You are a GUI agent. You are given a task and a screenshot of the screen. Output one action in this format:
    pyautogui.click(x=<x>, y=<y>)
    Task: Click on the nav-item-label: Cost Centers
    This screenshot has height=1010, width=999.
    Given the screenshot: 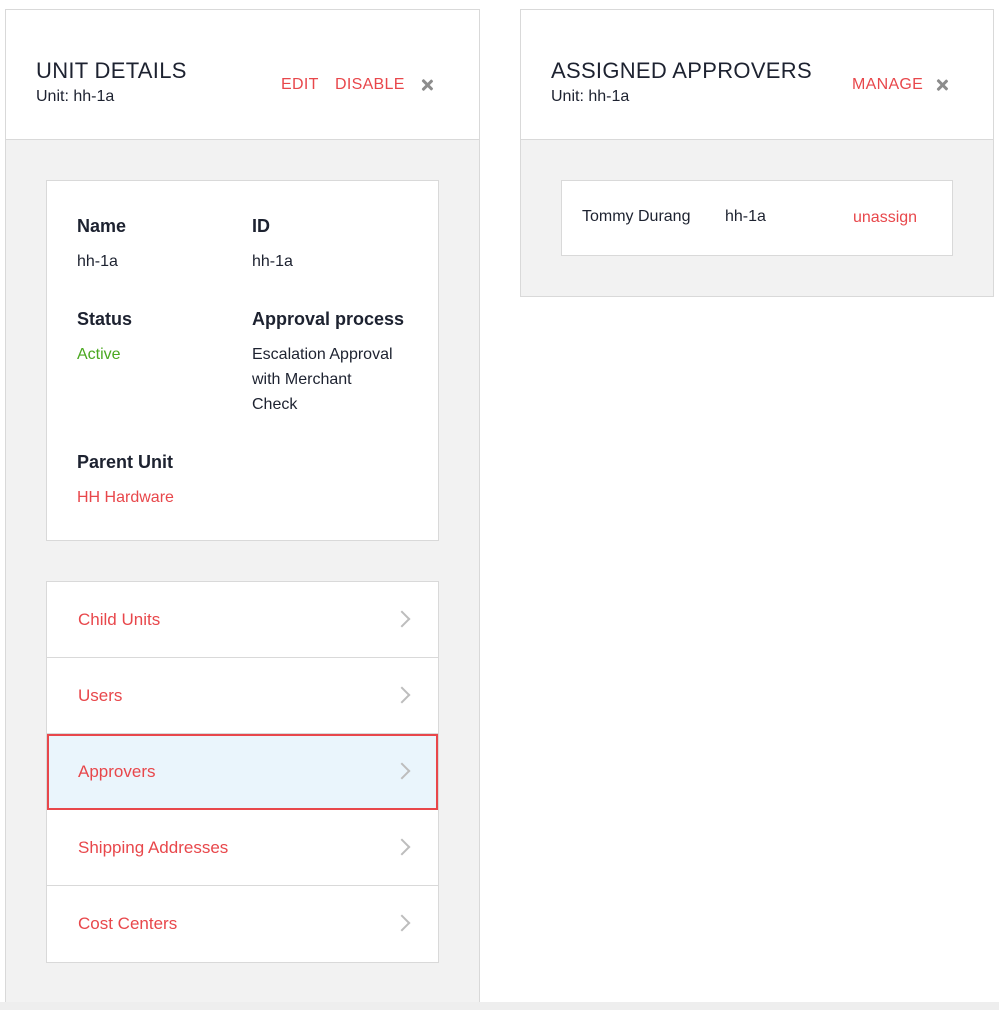 What is the action you would take?
    pyautogui.click(x=128, y=923)
    